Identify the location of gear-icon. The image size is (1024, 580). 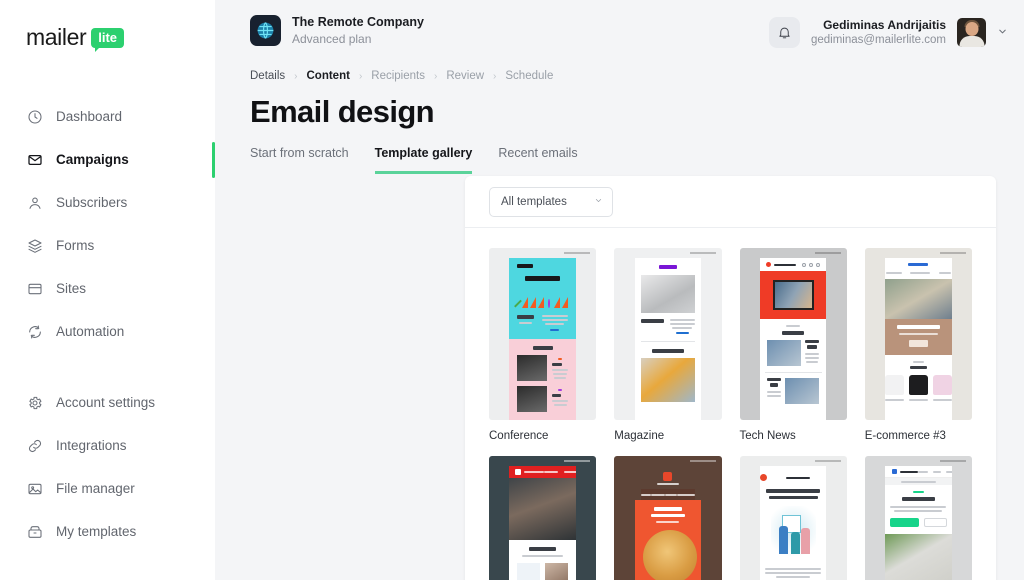
(34, 402).